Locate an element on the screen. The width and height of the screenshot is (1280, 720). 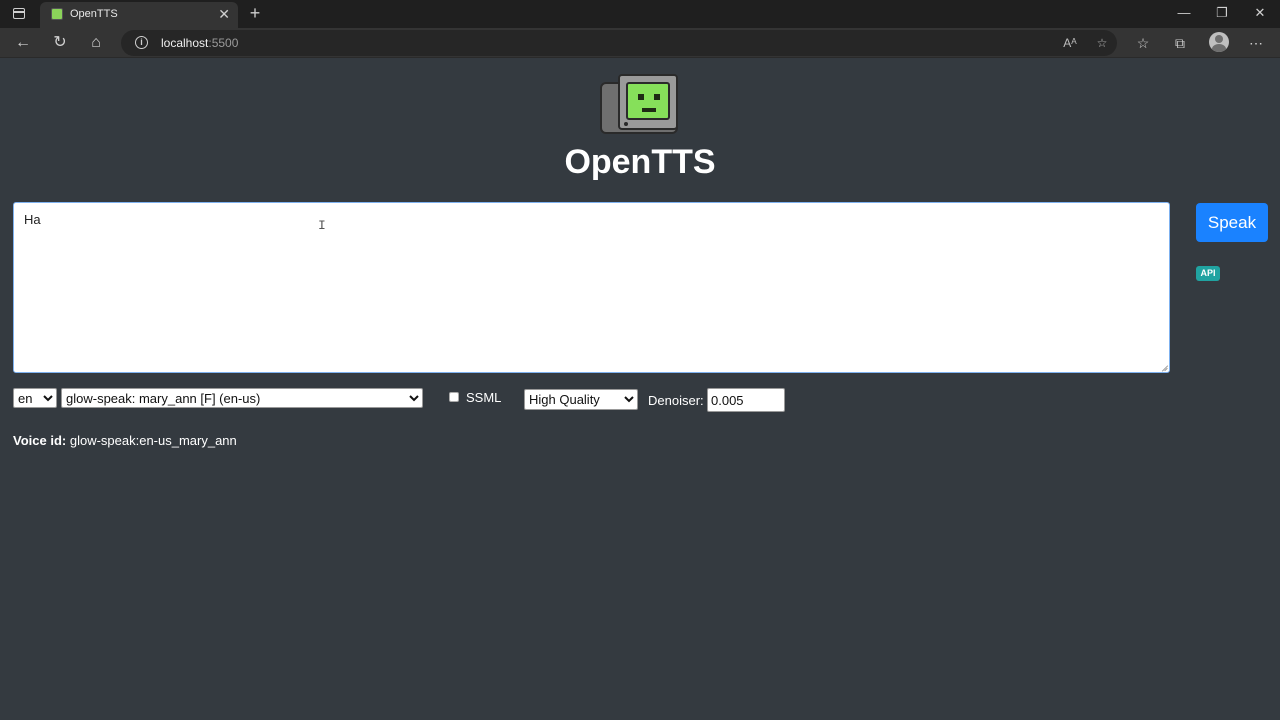
page-title: OpenTTS is located at coordinates (640, 162).